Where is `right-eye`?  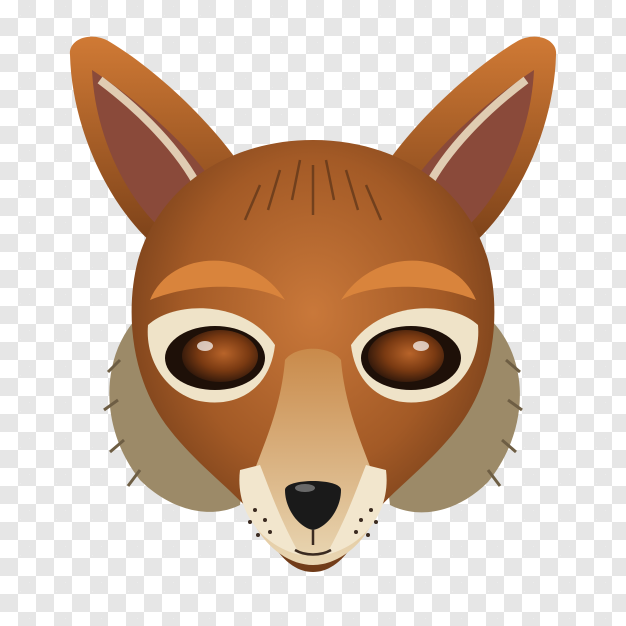 right-eye is located at coordinates (411, 358).